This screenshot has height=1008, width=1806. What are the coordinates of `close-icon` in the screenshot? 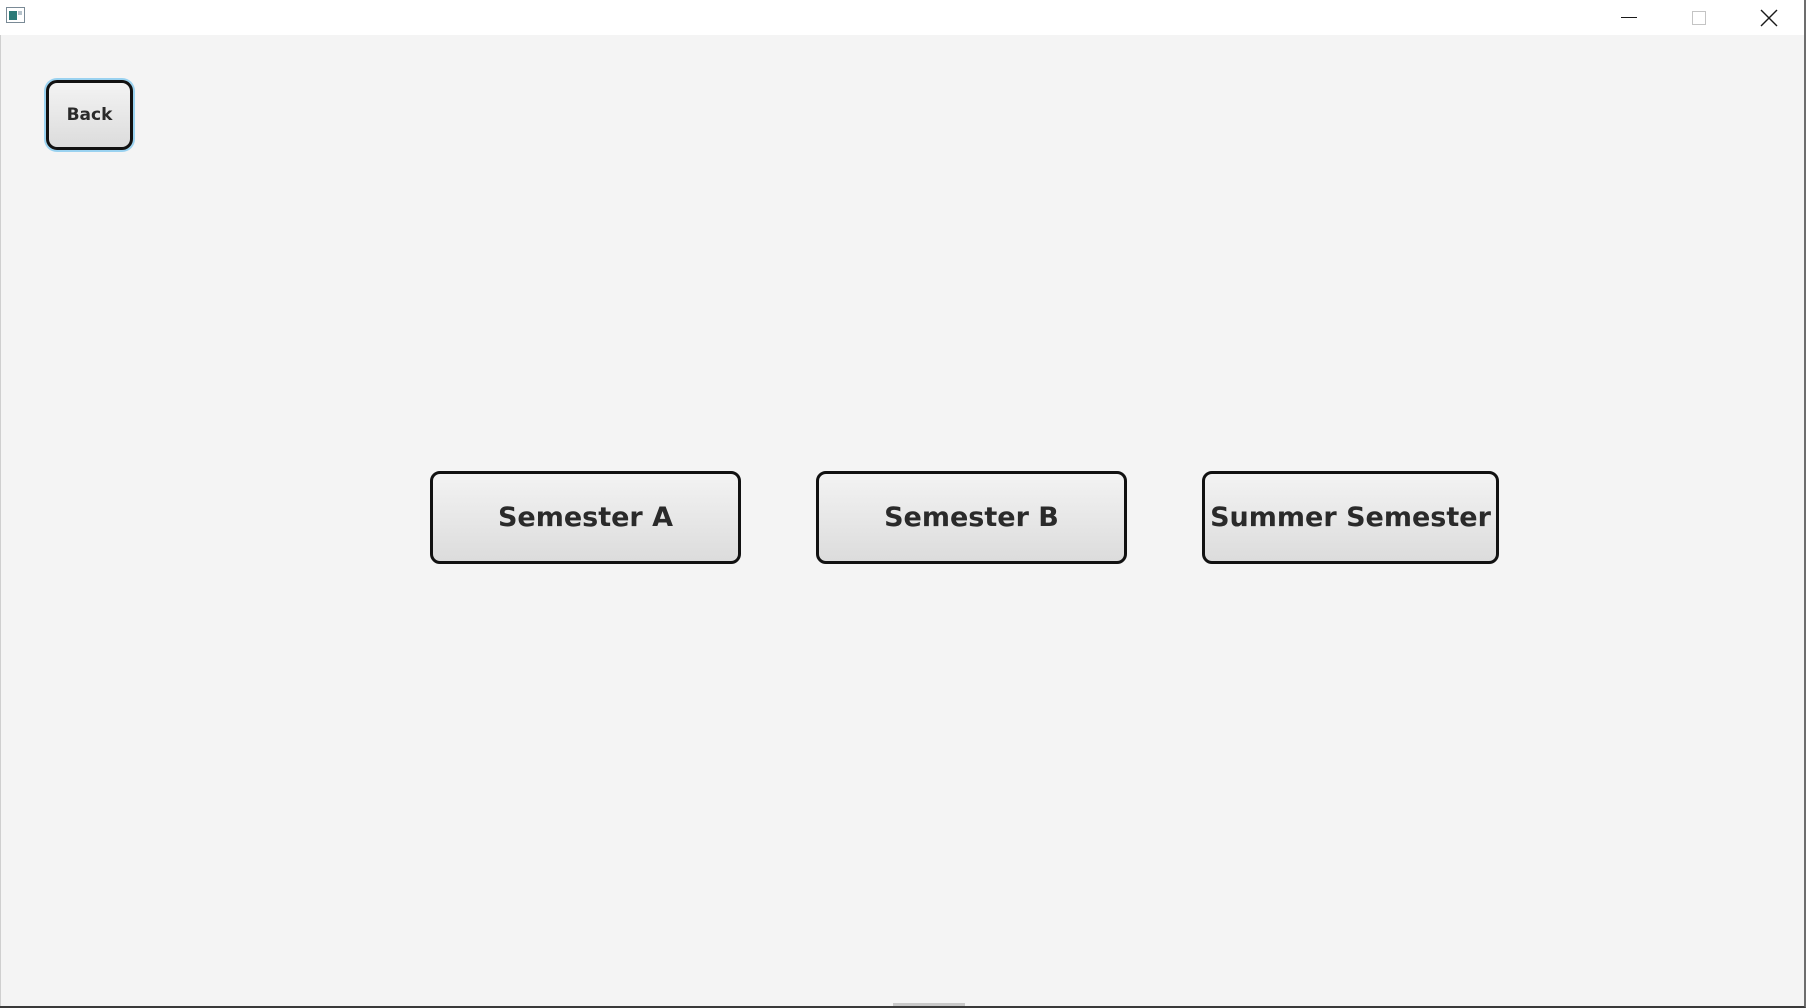 It's located at (1769, 17).